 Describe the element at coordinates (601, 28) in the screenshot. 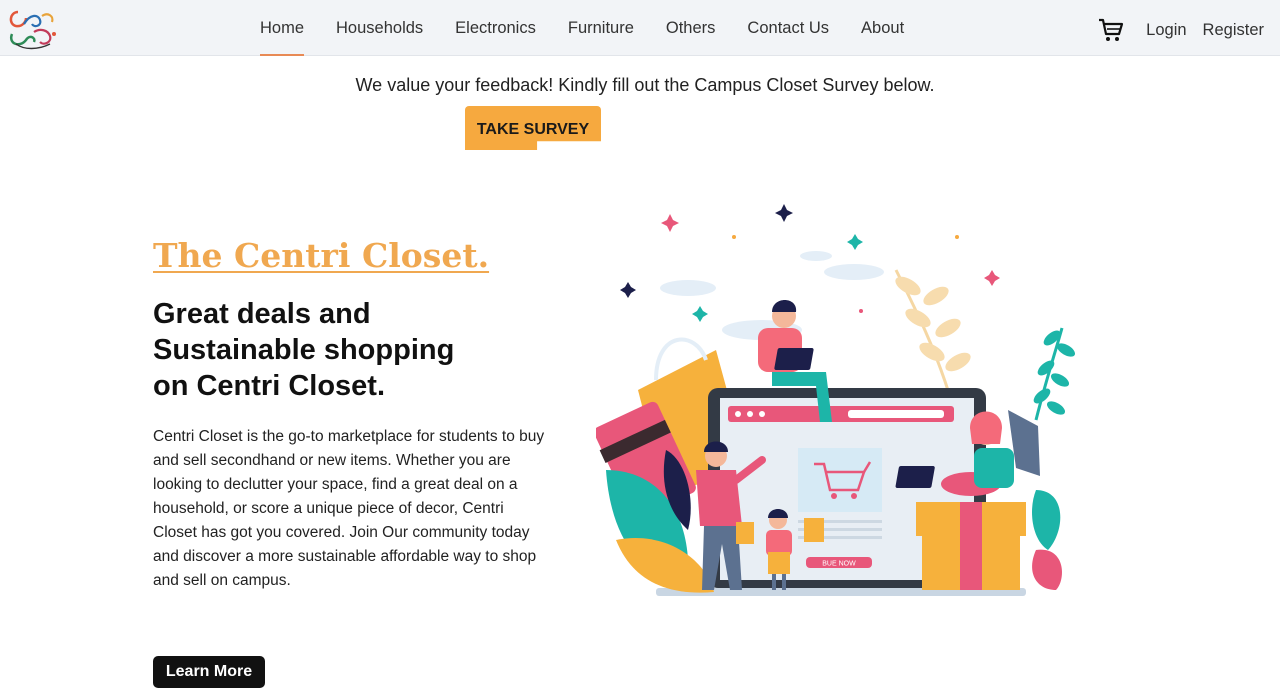

I see `nav-furniture: Furniture` at that location.